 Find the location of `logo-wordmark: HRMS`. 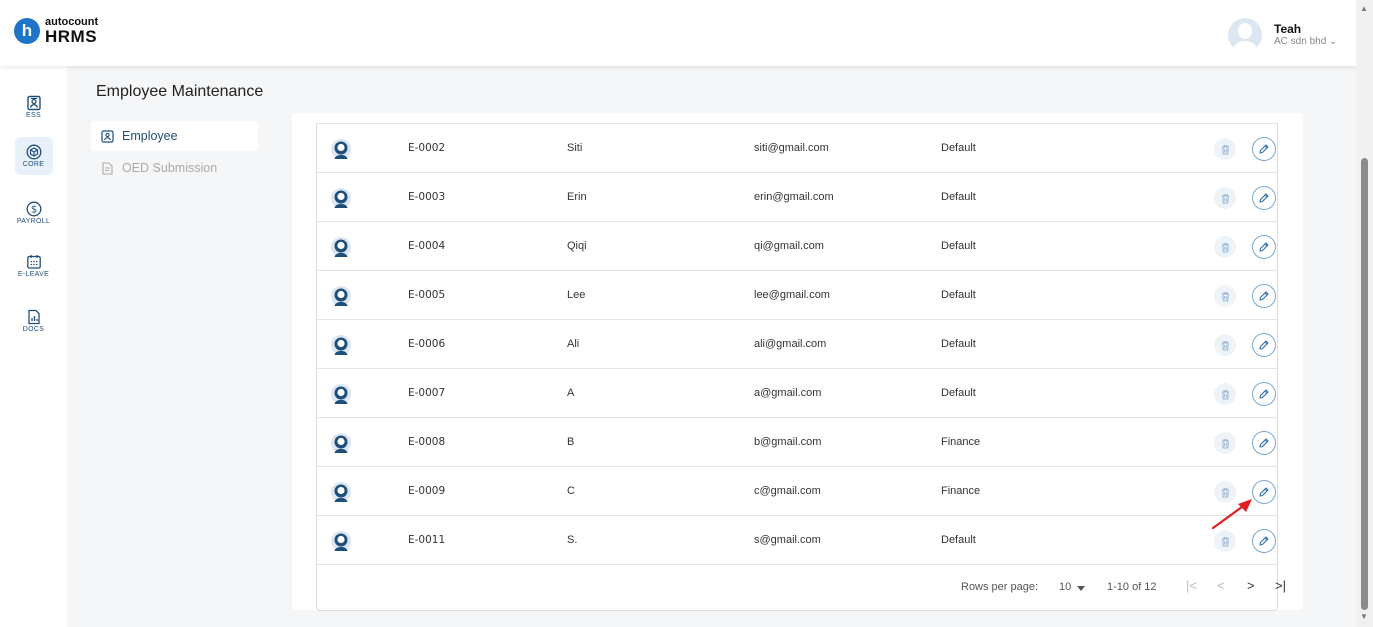

logo-wordmark: HRMS is located at coordinates (71, 36).